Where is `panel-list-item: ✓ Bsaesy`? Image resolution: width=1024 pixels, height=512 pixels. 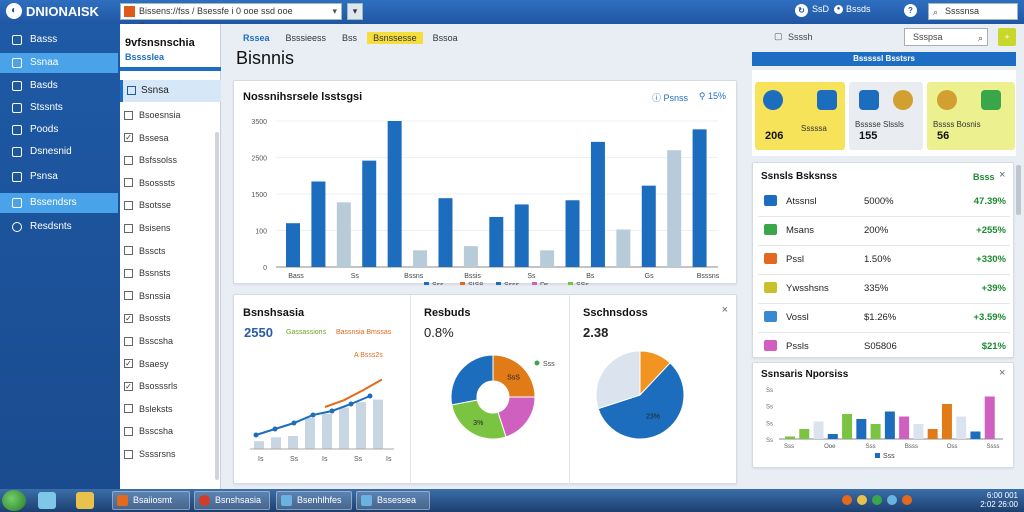 panel-list-item: ✓ Bsaesy is located at coordinates (146, 364).